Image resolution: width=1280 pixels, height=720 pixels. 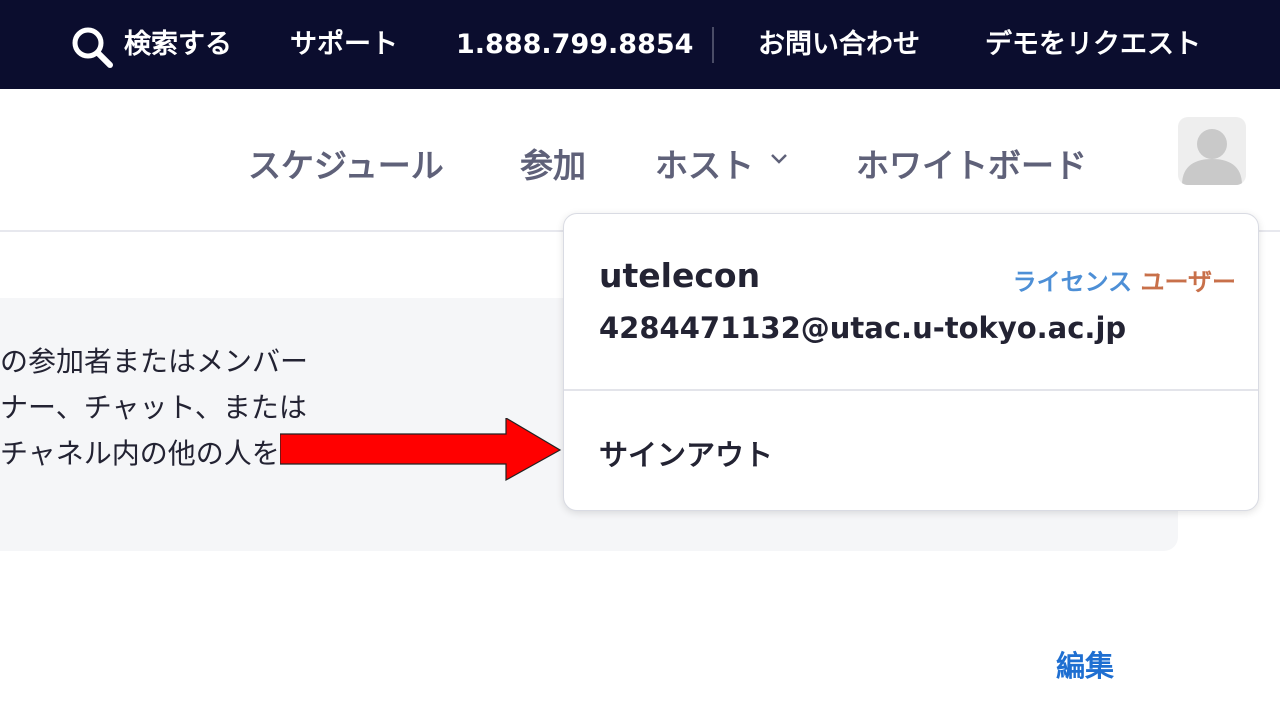 What do you see at coordinates (1072, 282) in the screenshot?
I see `license-label: ライセンス` at bounding box center [1072, 282].